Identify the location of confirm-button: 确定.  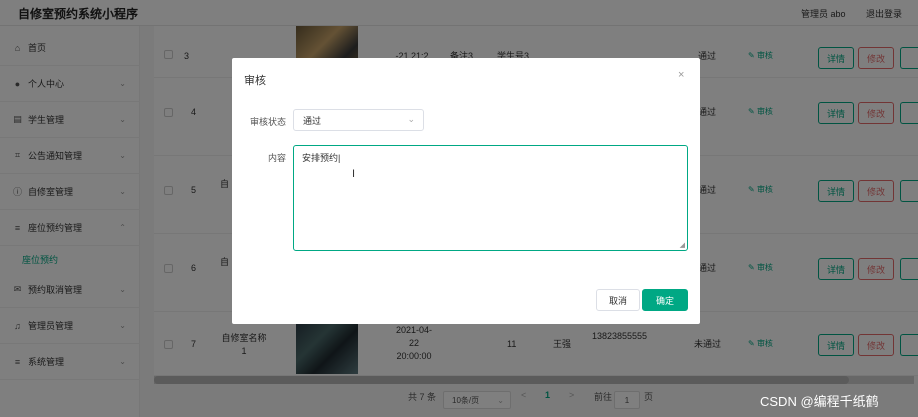
(665, 300).